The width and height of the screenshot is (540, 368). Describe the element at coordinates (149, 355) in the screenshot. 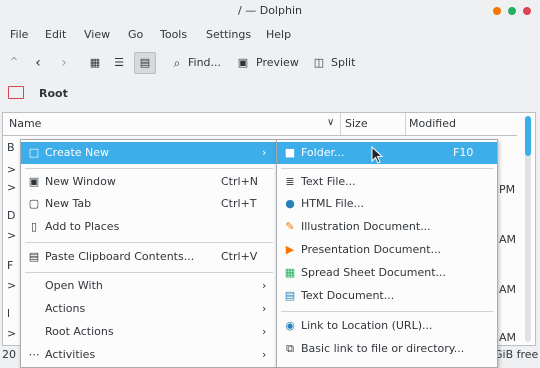

I see `menu-item-activities: ⋯ Activities ›` at that location.